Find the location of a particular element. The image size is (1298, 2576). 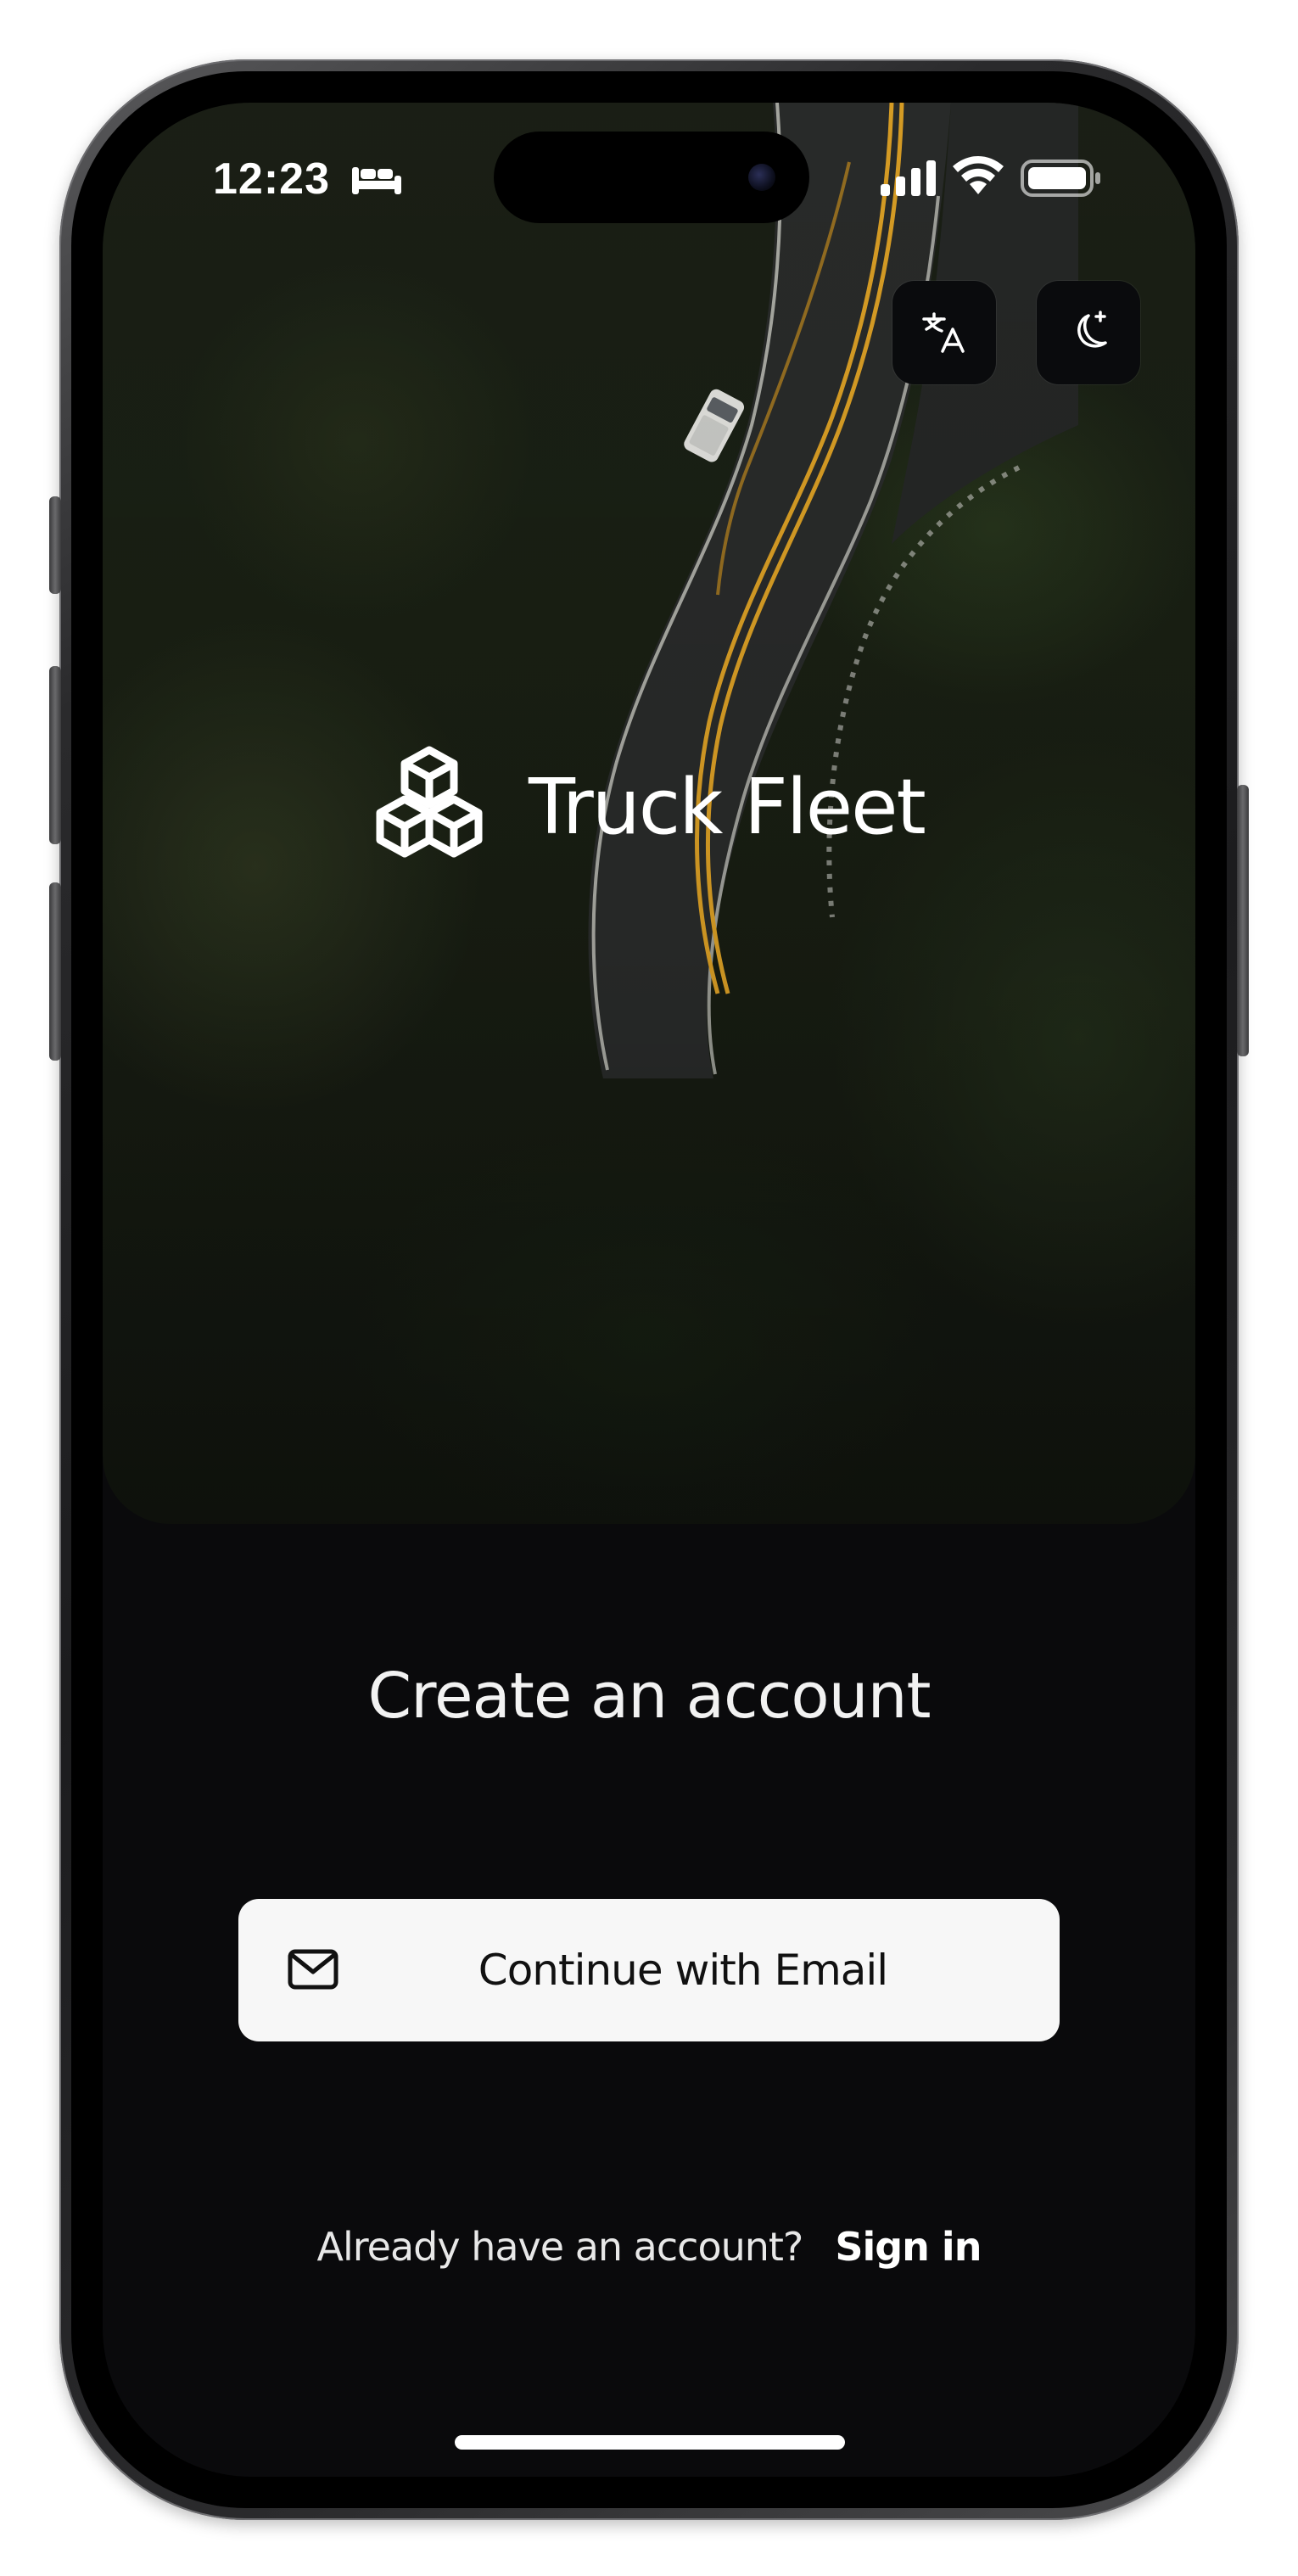

translate-button is located at coordinates (944, 332).